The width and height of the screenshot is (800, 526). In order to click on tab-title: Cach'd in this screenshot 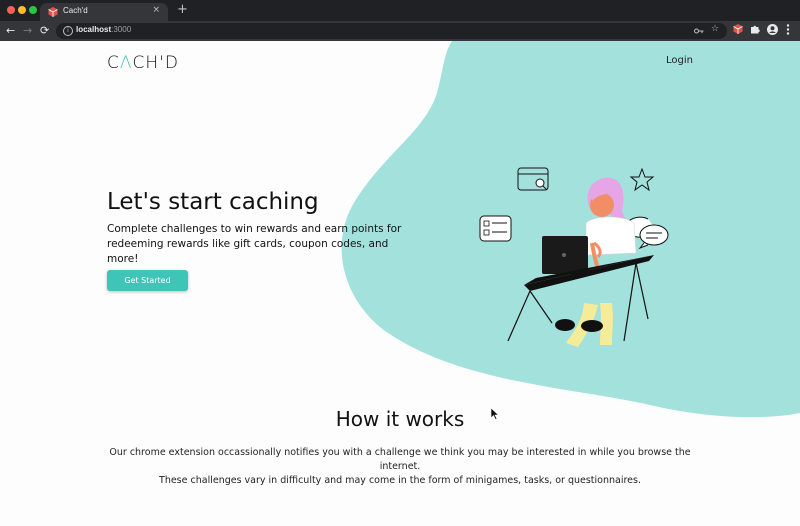, I will do `click(75, 10)`.